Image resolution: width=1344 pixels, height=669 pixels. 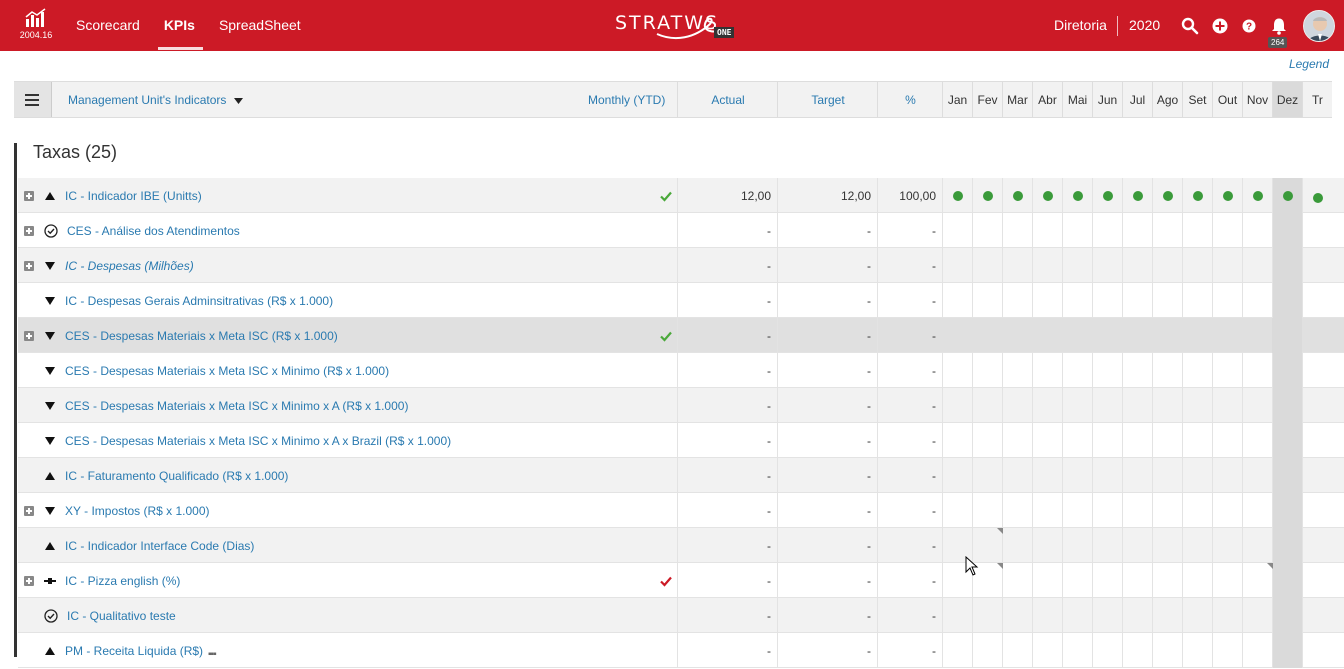 What do you see at coordinates (1309, 64) in the screenshot?
I see `legend-link: Legend` at bounding box center [1309, 64].